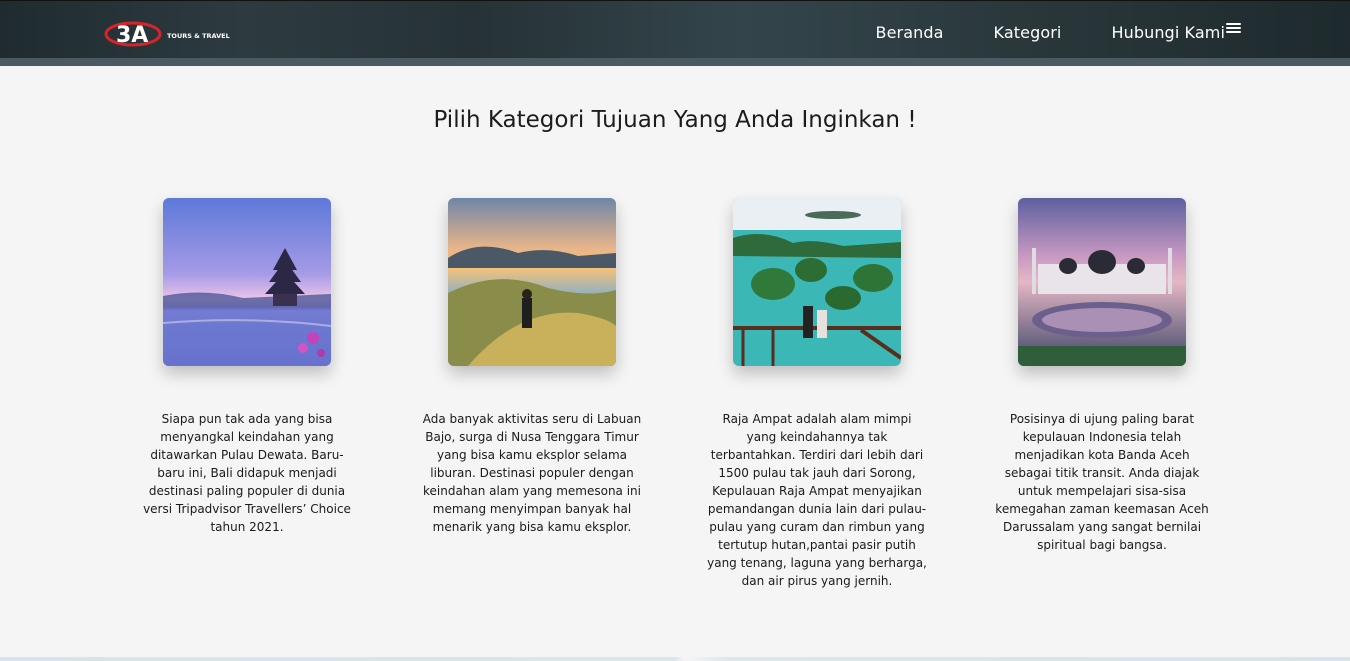 The width and height of the screenshot is (1350, 661). What do you see at coordinates (1102, 282) in the screenshot?
I see `banda-aceh-mosque-image` at bounding box center [1102, 282].